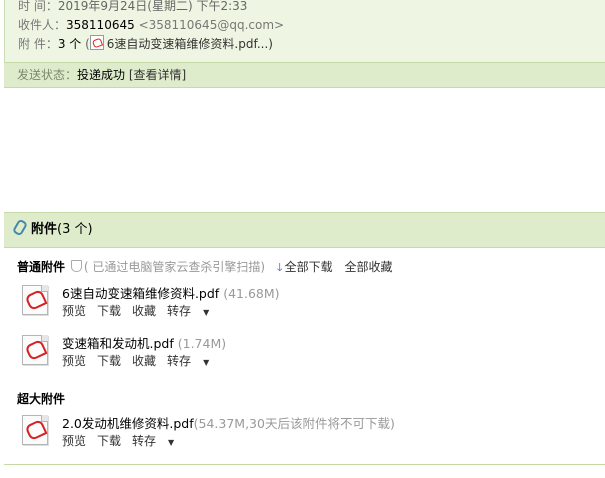 This screenshot has width=605, height=478. Describe the element at coordinates (190, 44) in the screenshot. I see `attachment-preview-link: 6速自动变速箱维修资料.pdf...)` at that location.